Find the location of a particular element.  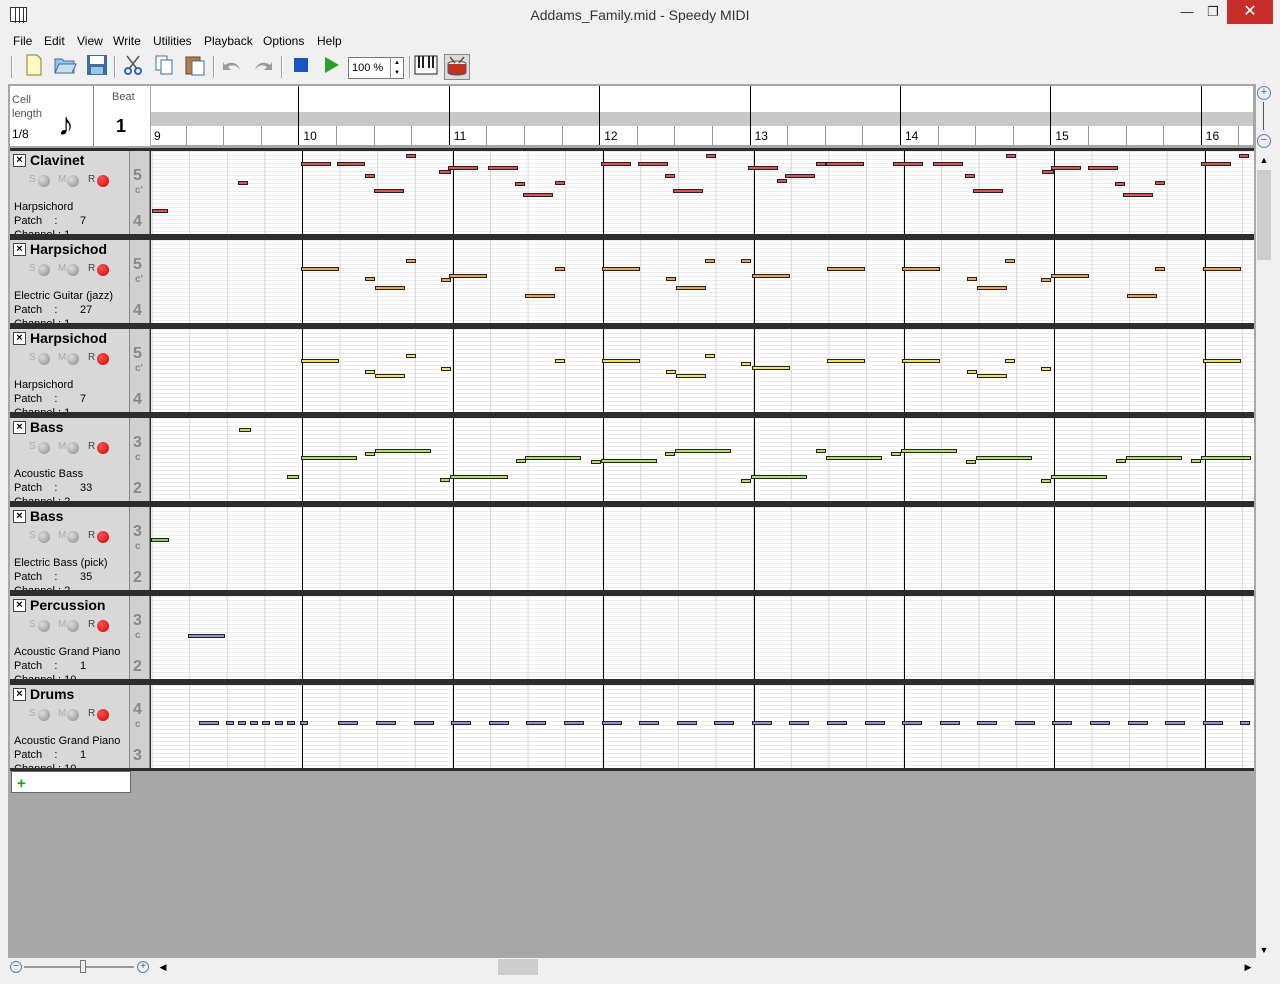

piano-keys: 5 c' 4 is located at coordinates (140, 192).